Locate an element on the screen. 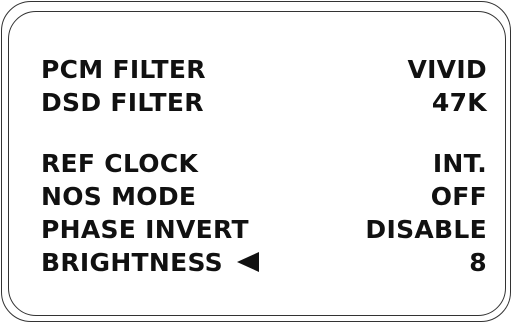 This screenshot has width=514, height=325. menu-item-label: REF CLOCK is located at coordinates (120, 163).